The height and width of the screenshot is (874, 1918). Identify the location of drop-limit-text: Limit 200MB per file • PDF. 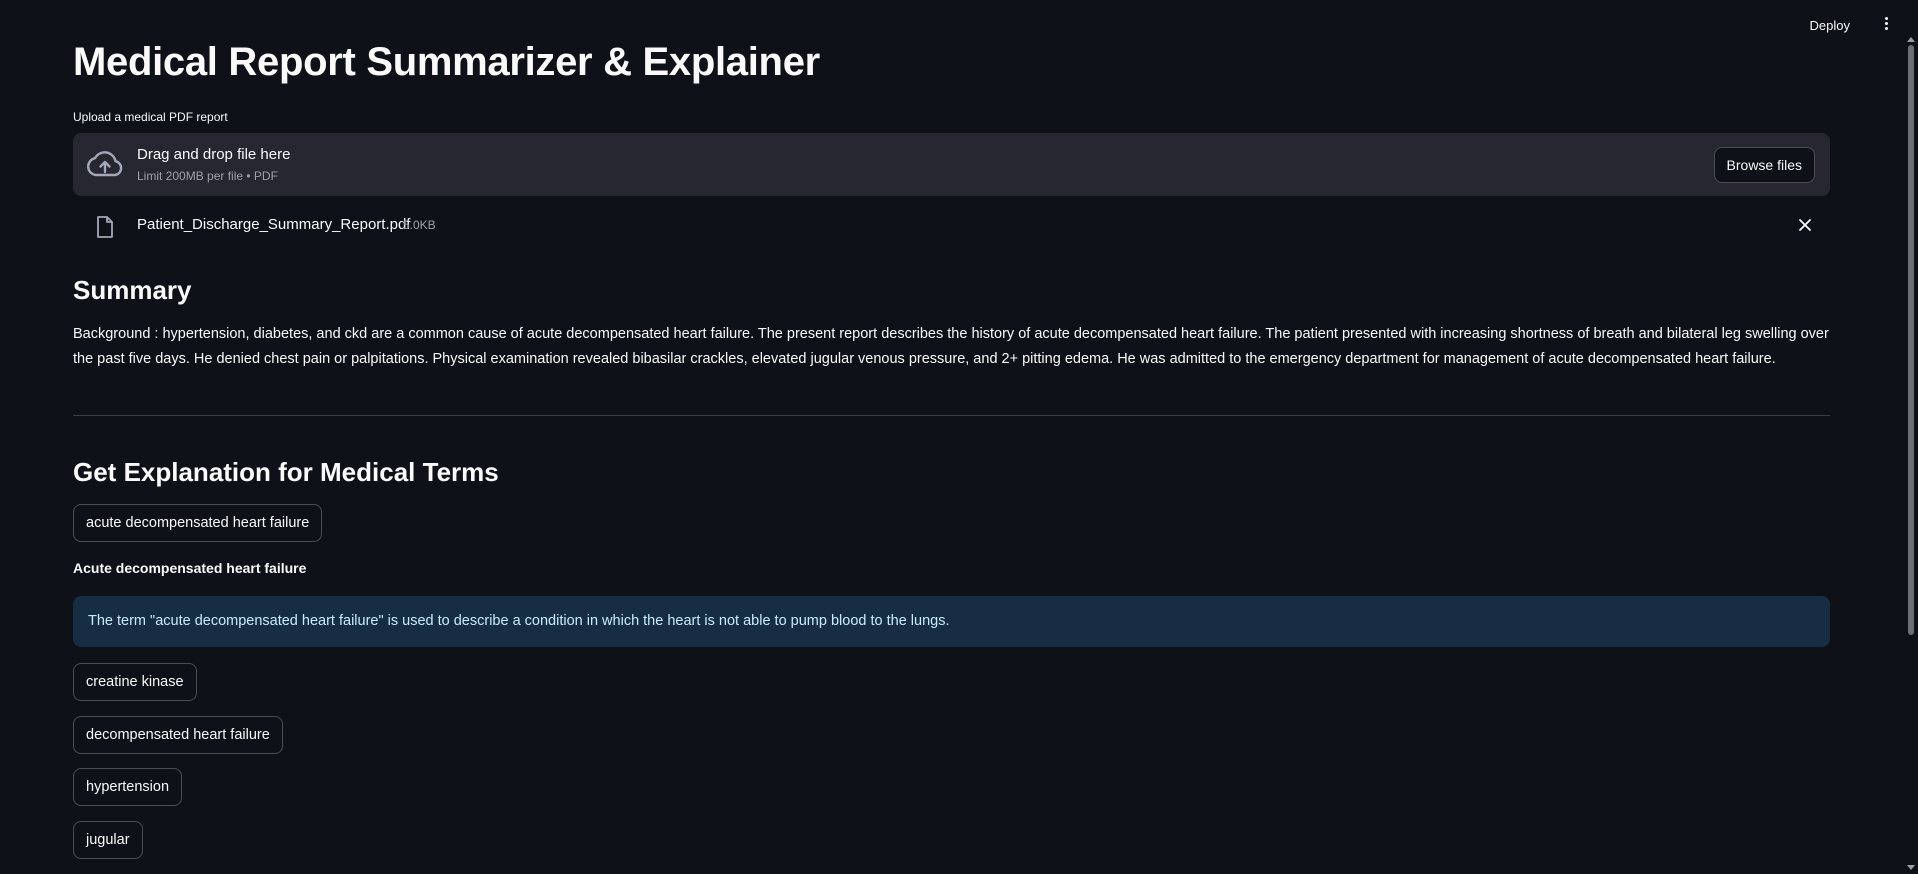
(207, 176).